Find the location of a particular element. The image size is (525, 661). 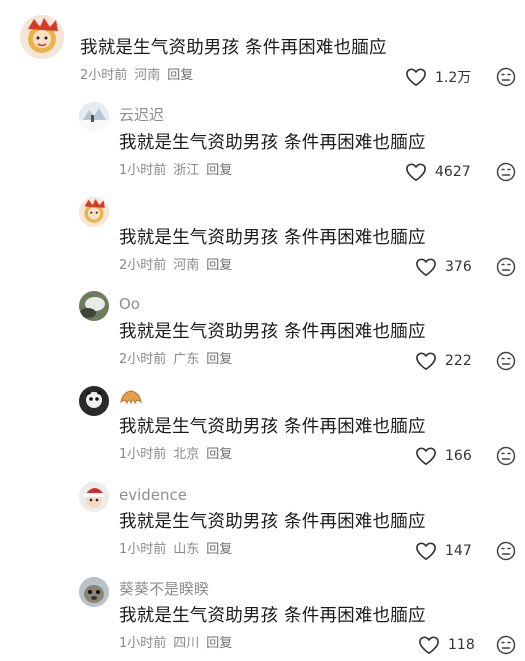

reply-item: 我就是生气资助男孩 条件再困难也腼应 1小时前 北京 回复 166 is located at coordinates (262, 422).